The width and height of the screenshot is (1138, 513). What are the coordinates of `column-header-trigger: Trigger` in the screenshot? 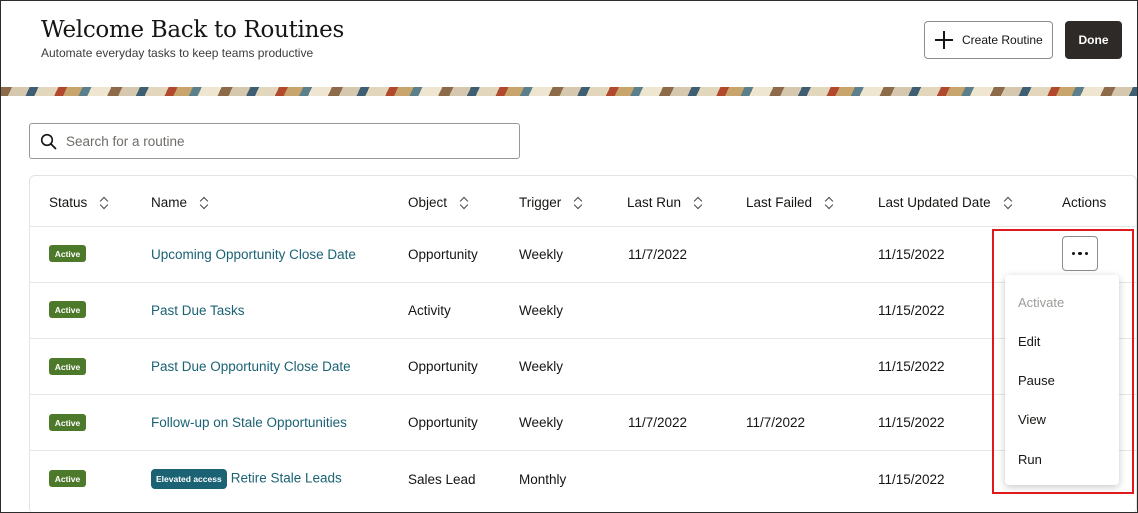 It's located at (551, 202).